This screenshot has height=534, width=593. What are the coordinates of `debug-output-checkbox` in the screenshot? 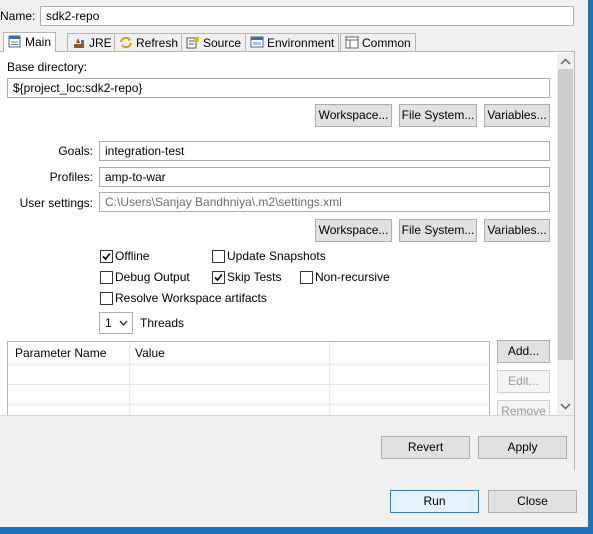 It's located at (106, 277).